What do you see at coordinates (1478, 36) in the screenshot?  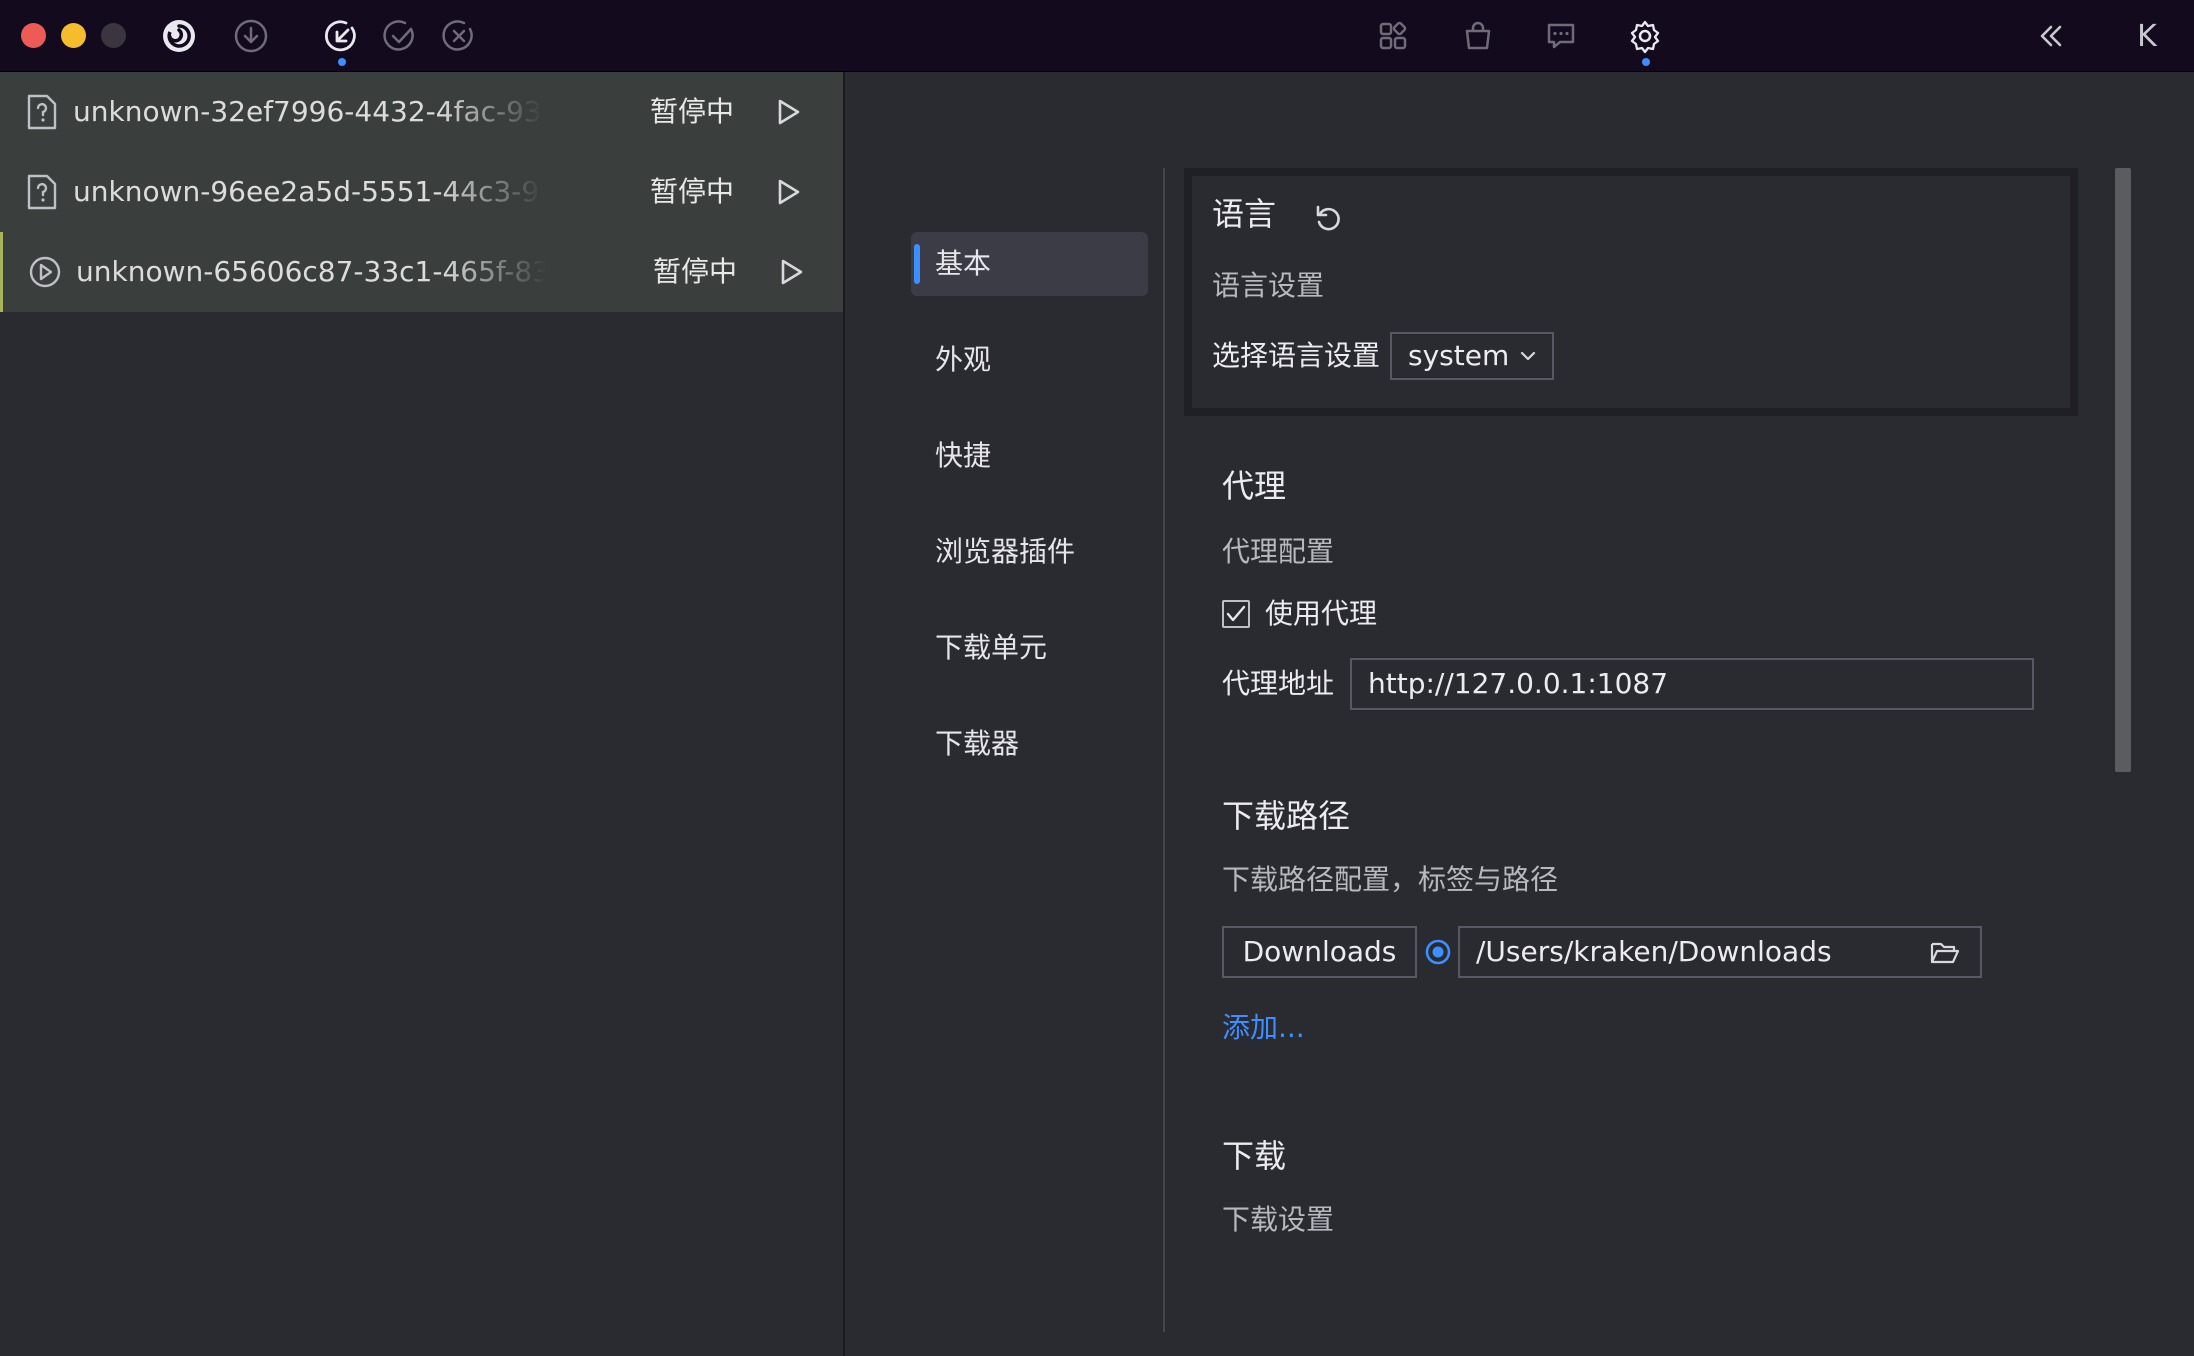 I see `bag-icon` at bounding box center [1478, 36].